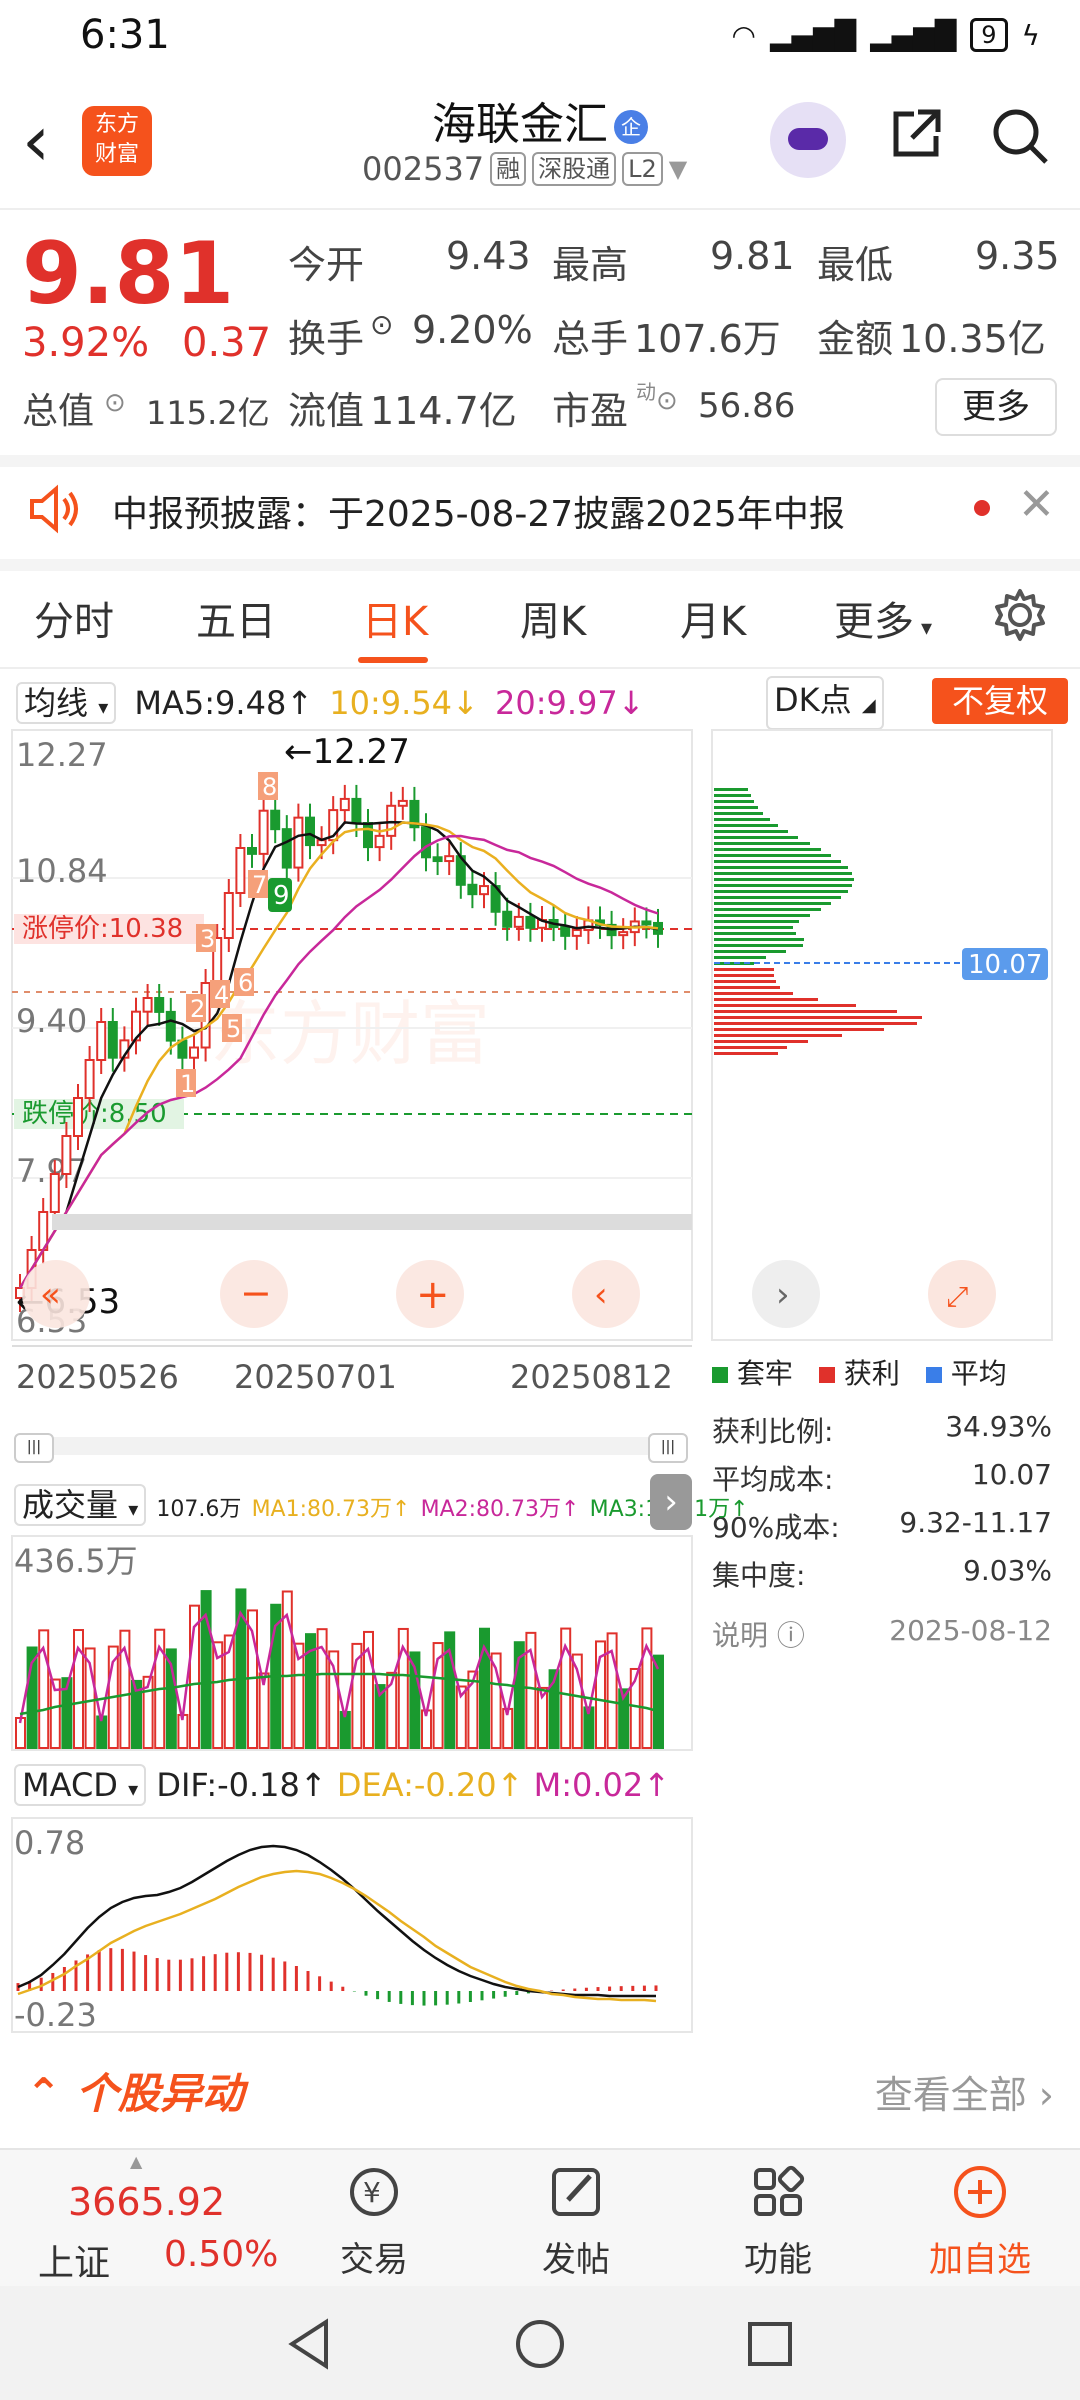 The width and height of the screenshot is (1080, 2400). Describe the element at coordinates (443, 411) in the screenshot. I see `float-cap-value: 114.7亿` at that location.